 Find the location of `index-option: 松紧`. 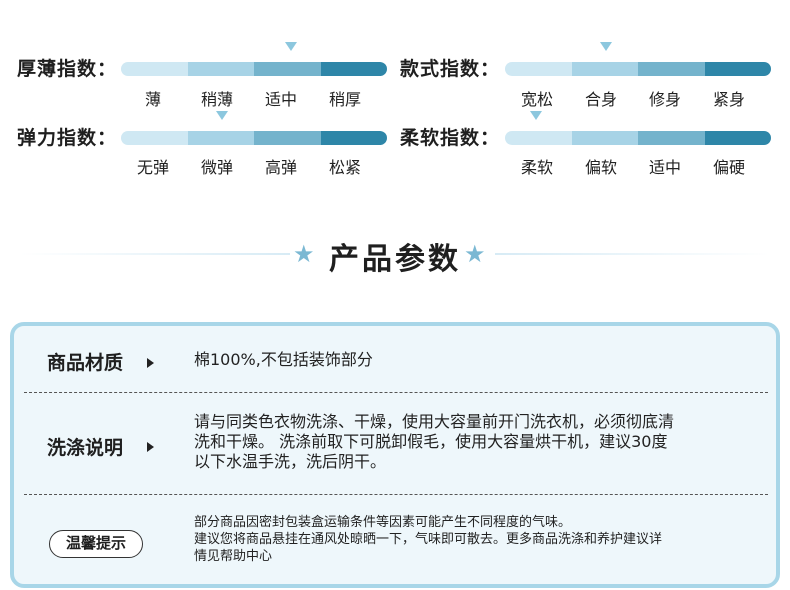

index-option: 松紧 is located at coordinates (344, 167).